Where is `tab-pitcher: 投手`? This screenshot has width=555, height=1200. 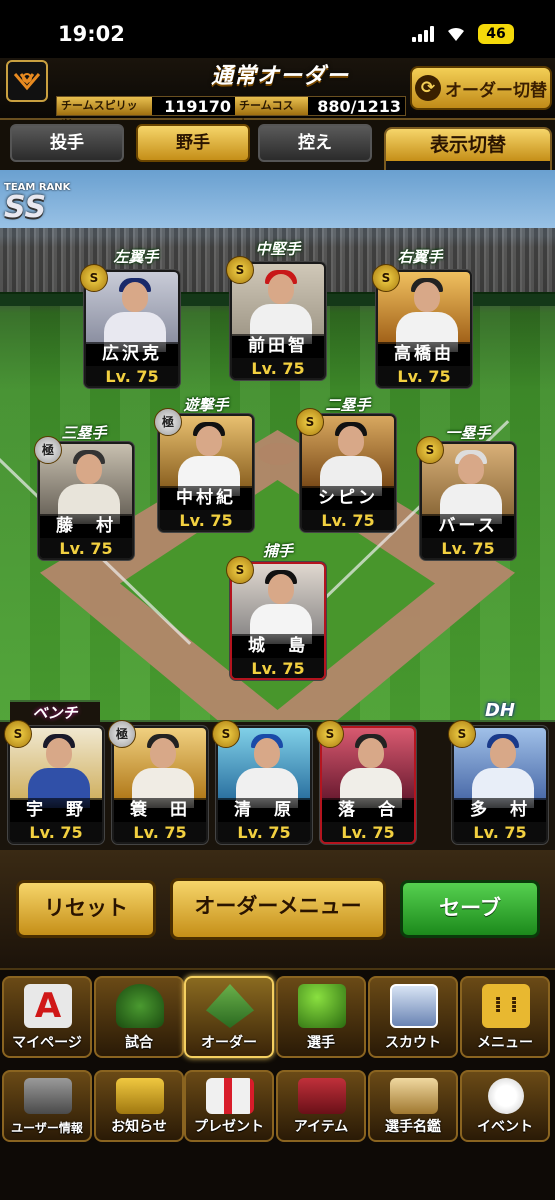
tab-pitcher: 投手 is located at coordinates (67, 143).